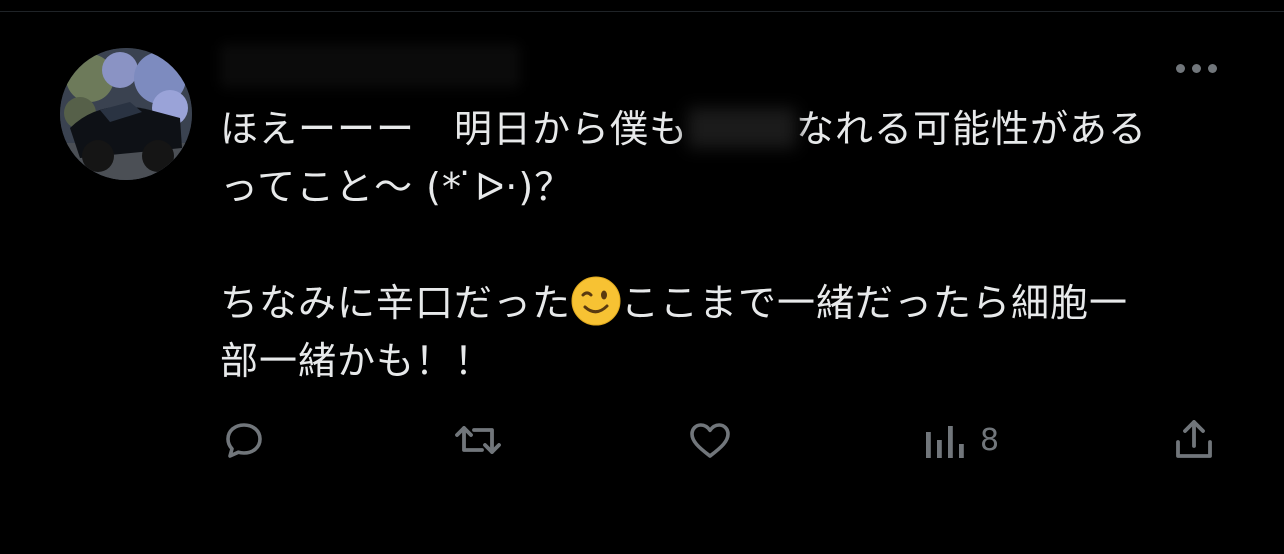 This screenshot has width=1284, height=554. I want to click on tweet-line-3: ちなみに辛口だった ここまで一緒だったら細胞一, so click(730, 303).